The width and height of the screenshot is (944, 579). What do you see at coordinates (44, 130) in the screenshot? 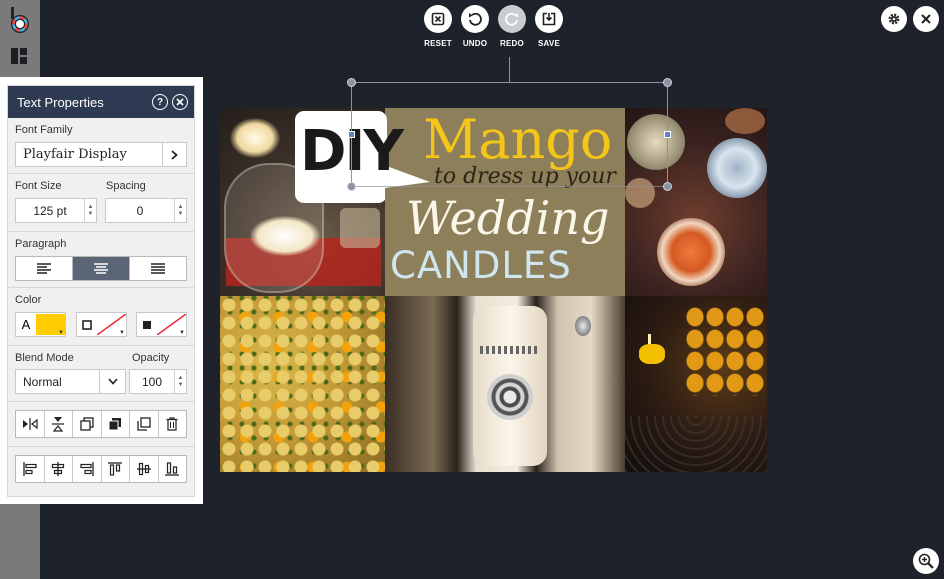
I see `font-family-label: Font Family` at bounding box center [44, 130].